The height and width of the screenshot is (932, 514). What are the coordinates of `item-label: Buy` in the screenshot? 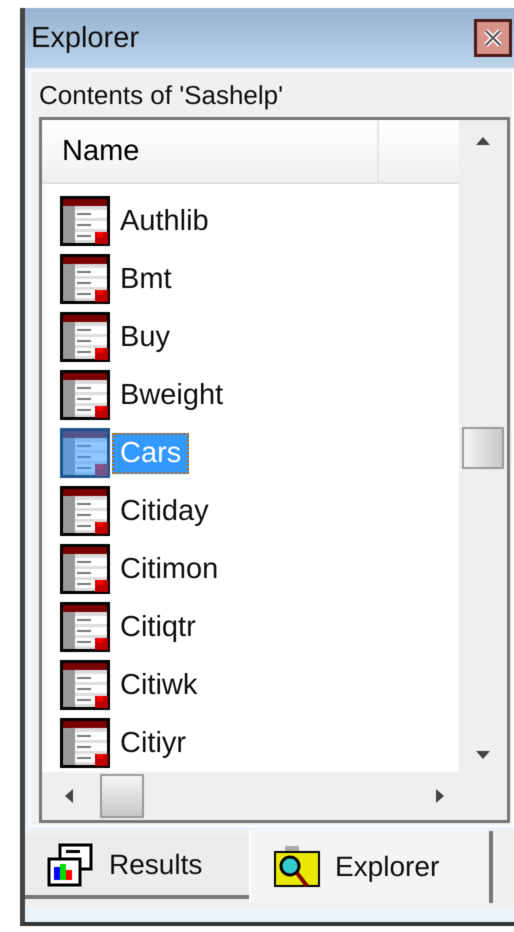 It's located at (145, 337).